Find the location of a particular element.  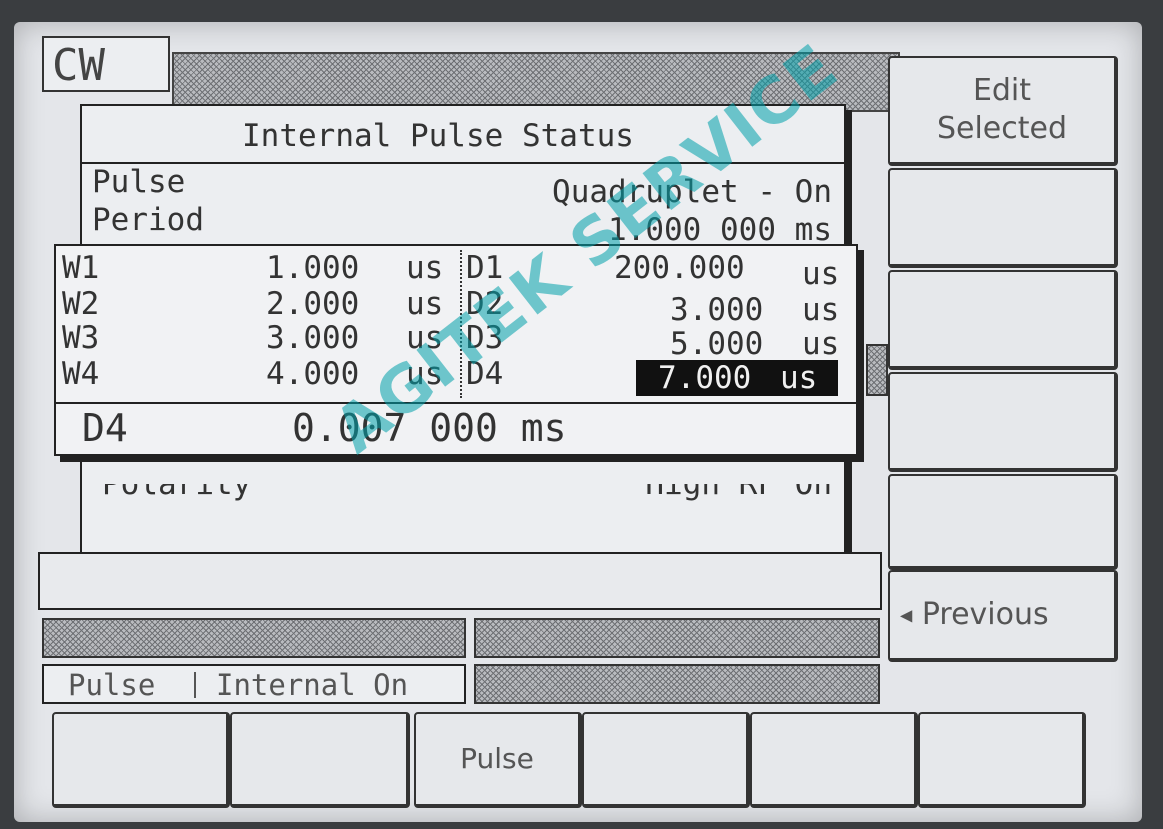

w1-label: W1 is located at coordinates (80, 268).